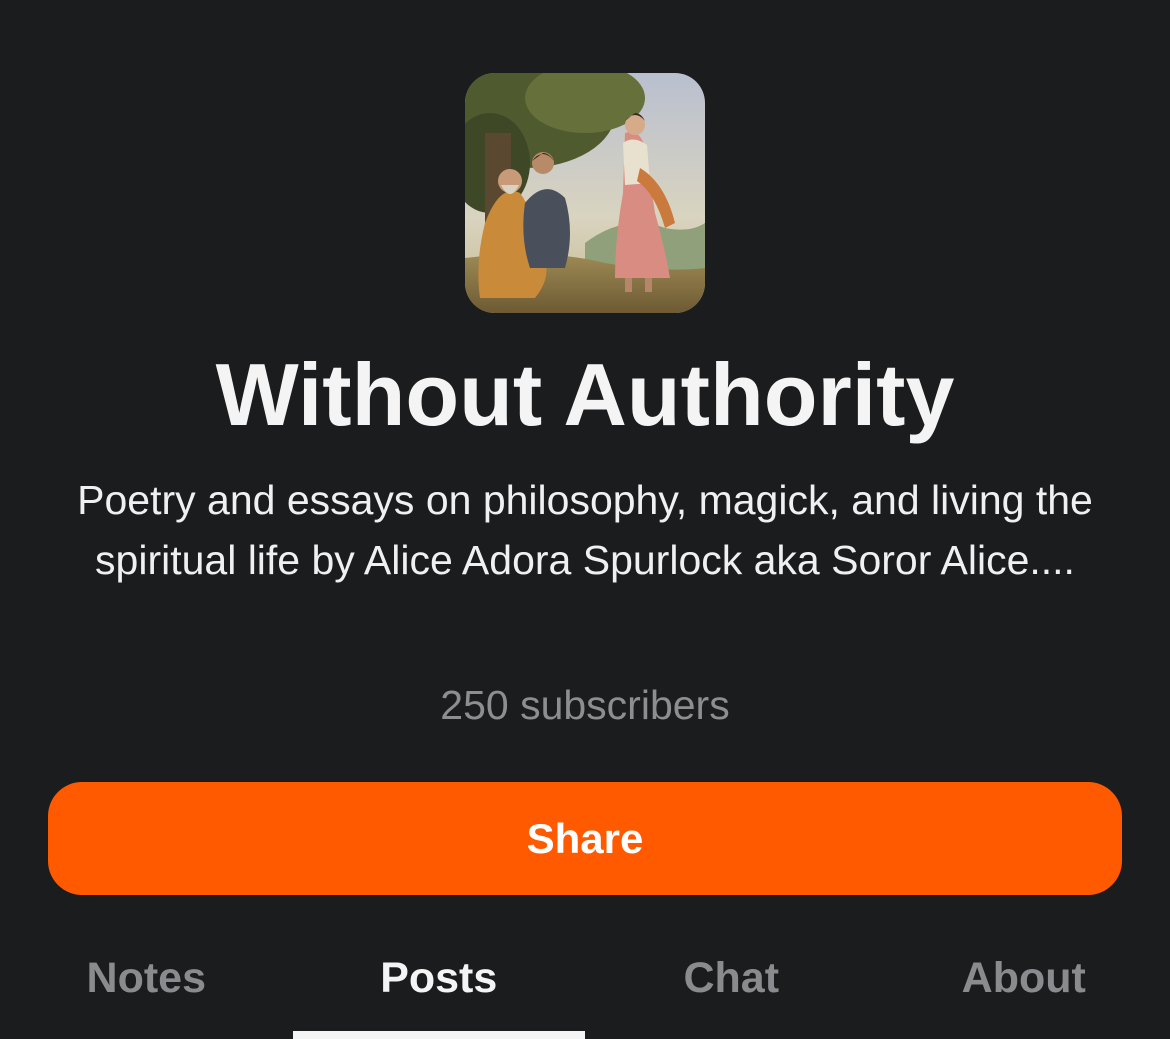  Describe the element at coordinates (146, 978) in the screenshot. I see `tab-notes-label: Notes` at that location.